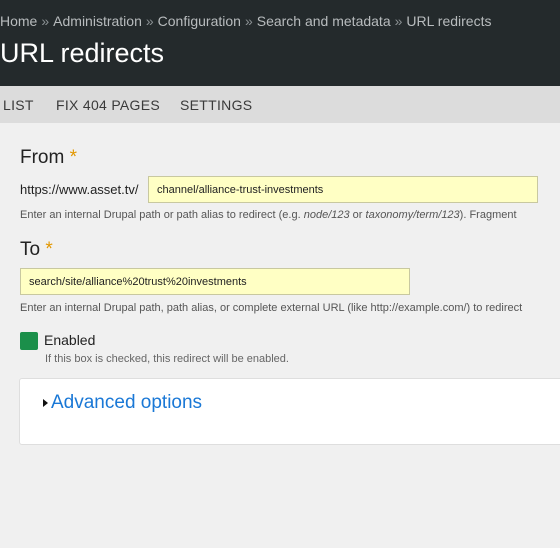 The width and height of the screenshot is (560, 548). I want to click on enabled-checkbox, so click(29, 341).